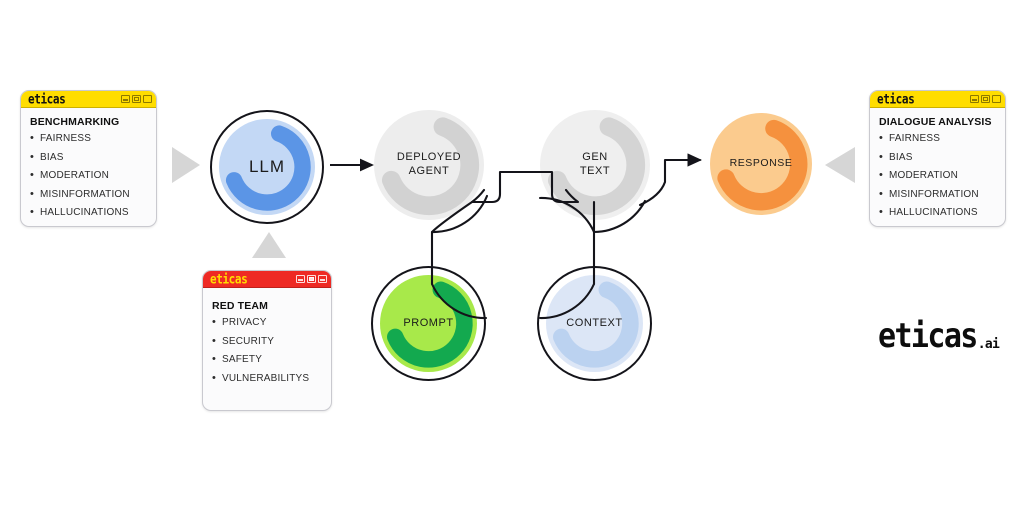 The width and height of the screenshot is (1024, 512). I want to click on flow-connectors, so click(516, 236).